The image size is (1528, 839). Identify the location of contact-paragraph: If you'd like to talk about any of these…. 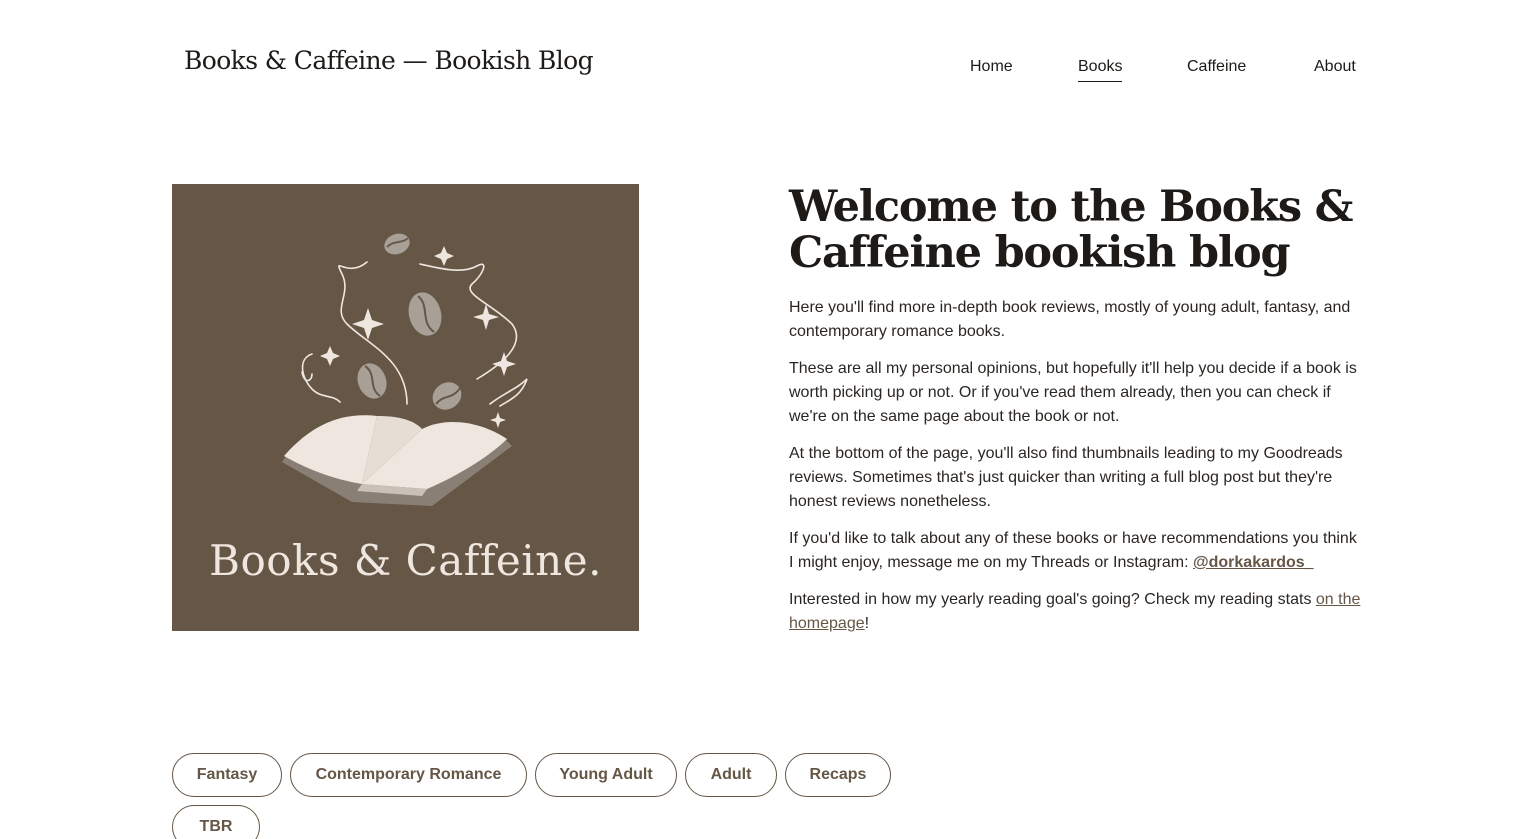
(1076, 551).